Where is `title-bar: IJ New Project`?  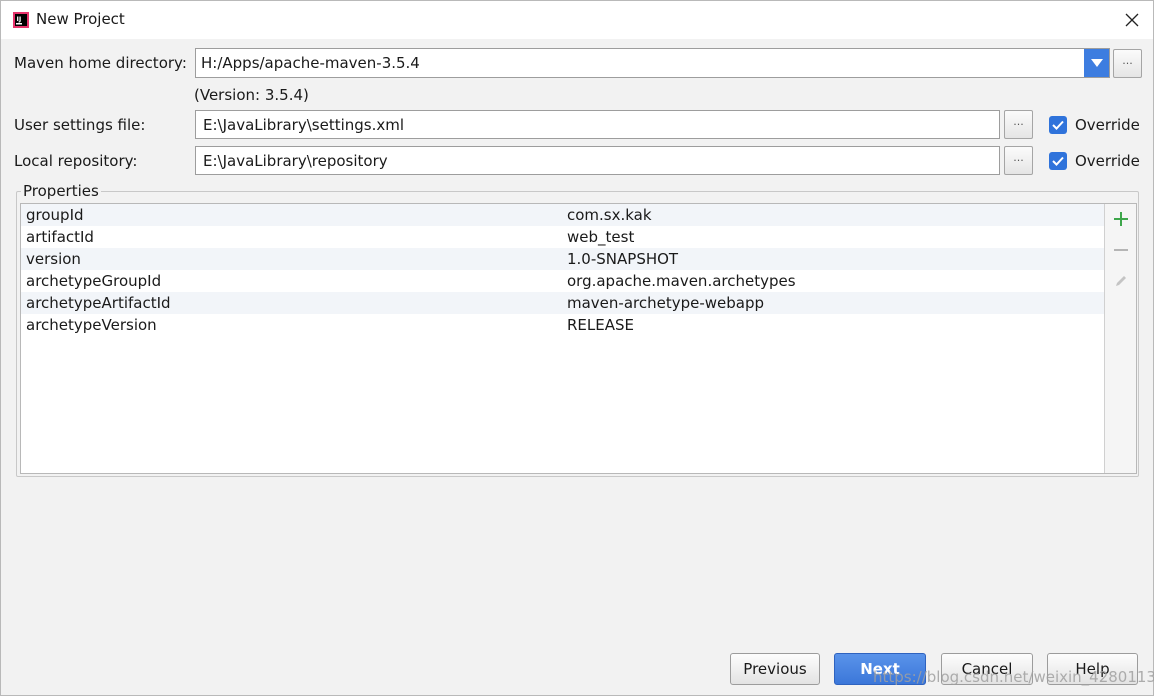
title-bar: IJ New Project is located at coordinates (577, 20).